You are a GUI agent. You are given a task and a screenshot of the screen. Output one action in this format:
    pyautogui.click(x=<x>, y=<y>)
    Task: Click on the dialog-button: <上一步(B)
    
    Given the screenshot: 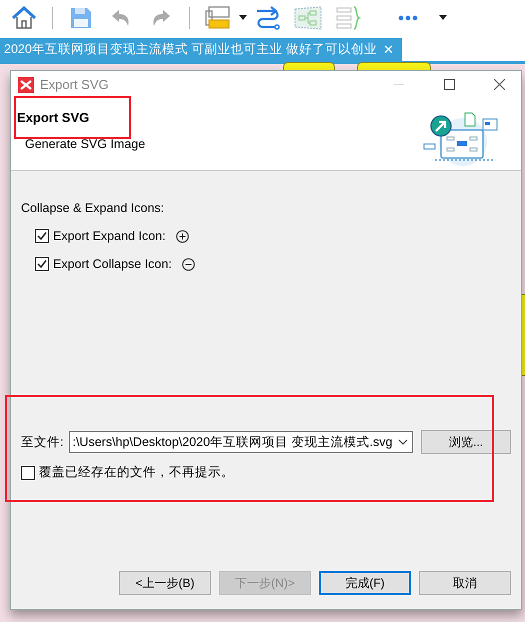 What is the action you would take?
    pyautogui.click(x=165, y=583)
    